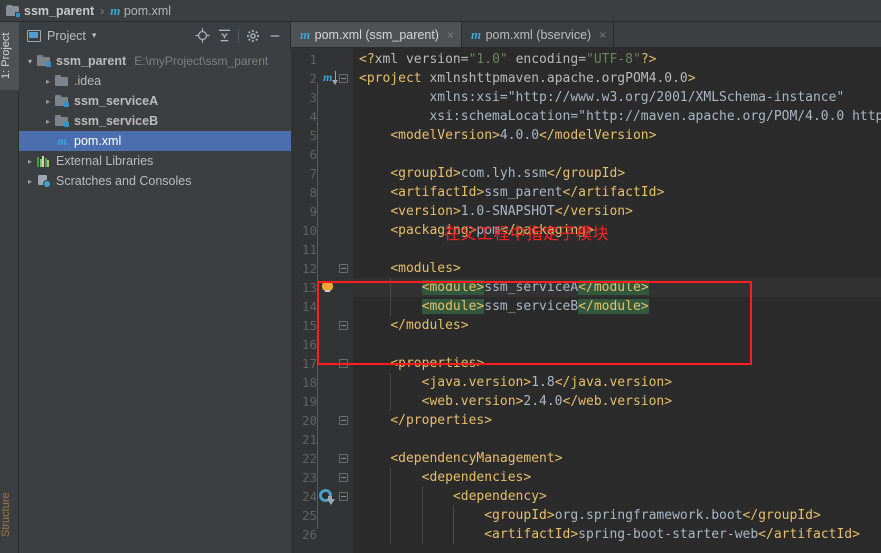  I want to click on tree-item-ssm-serviceb: ▸ ssm_serviceB, so click(155, 121).